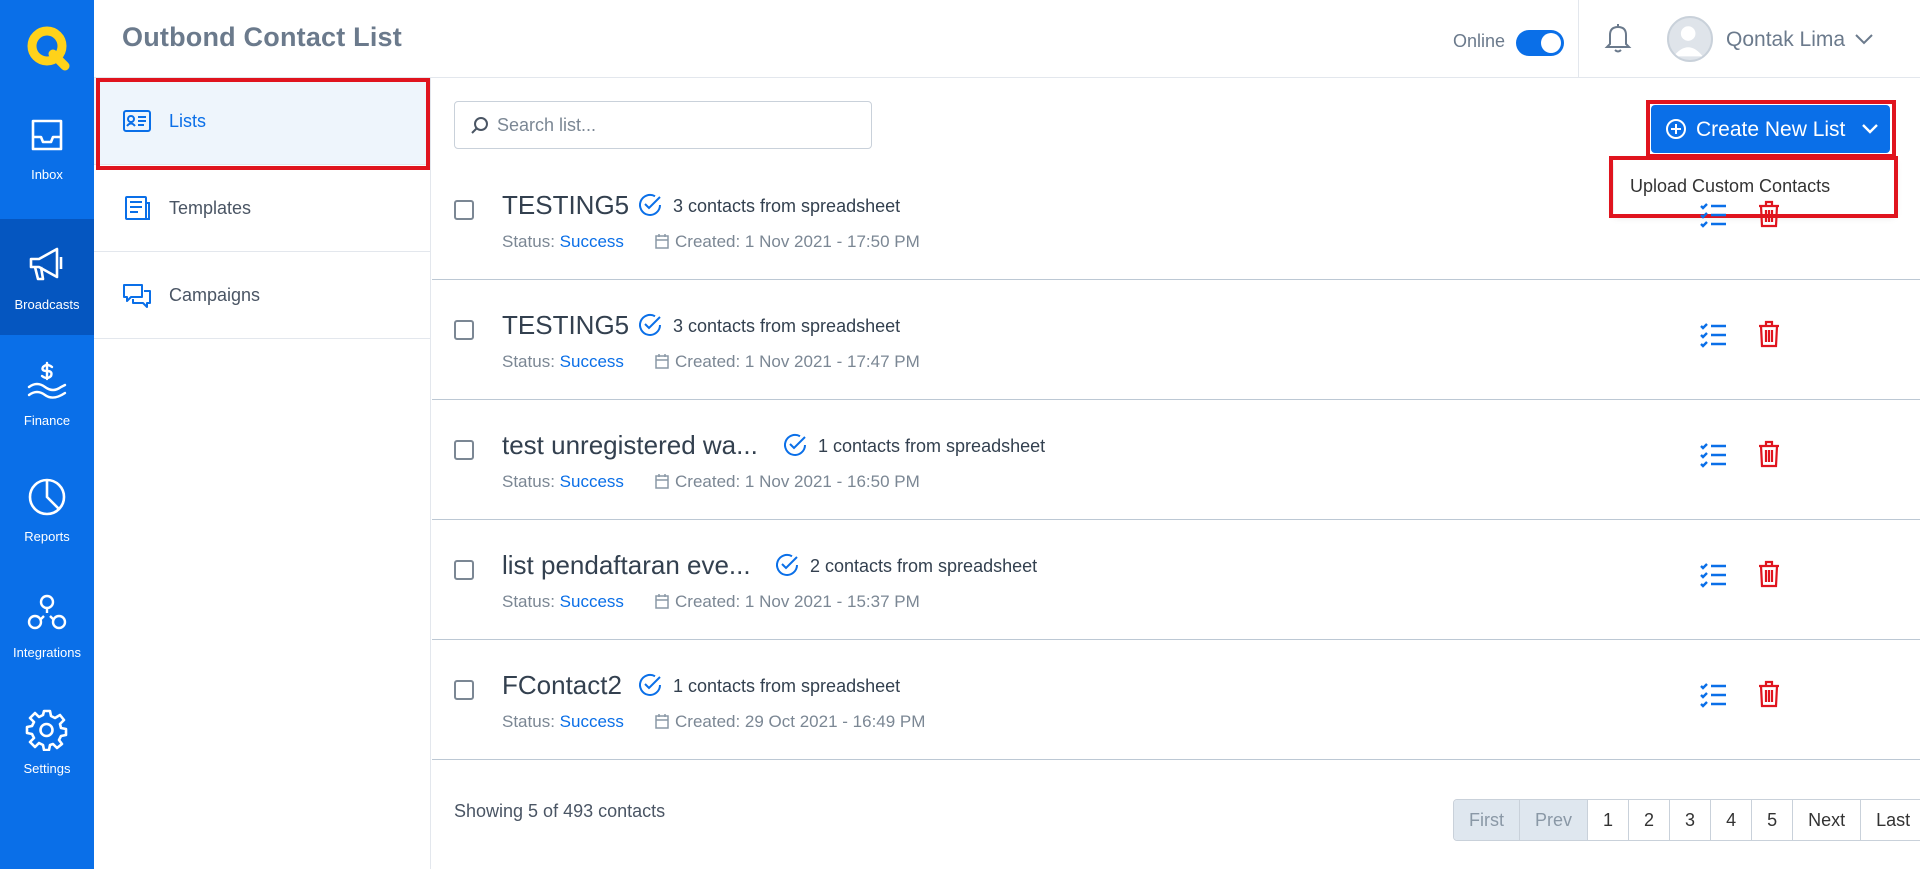  What do you see at coordinates (1007, 39) in the screenshot?
I see `top-bar: Outbond Contact List Online Qontak Lima` at bounding box center [1007, 39].